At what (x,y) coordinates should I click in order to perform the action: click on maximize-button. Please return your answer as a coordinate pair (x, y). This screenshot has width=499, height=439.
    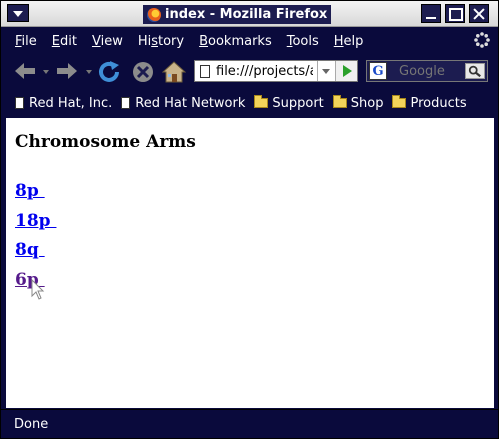
    Looking at the image, I should click on (455, 13).